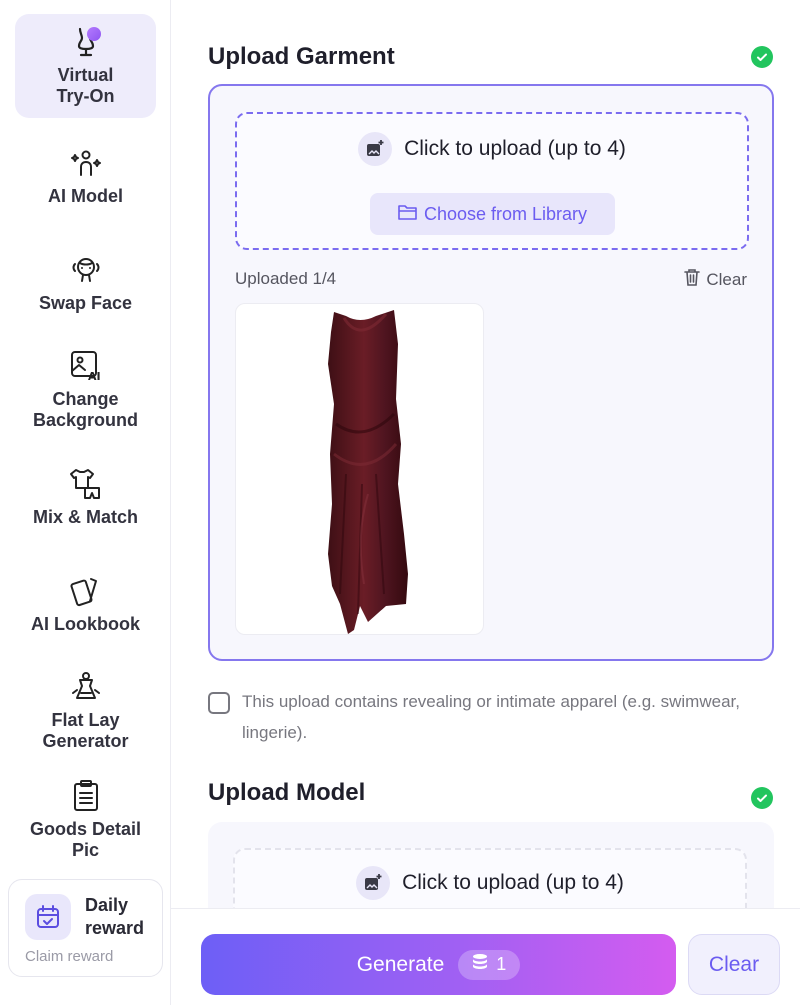  Describe the element at coordinates (86, 687) in the screenshot. I see `flat-lay-icon` at that location.